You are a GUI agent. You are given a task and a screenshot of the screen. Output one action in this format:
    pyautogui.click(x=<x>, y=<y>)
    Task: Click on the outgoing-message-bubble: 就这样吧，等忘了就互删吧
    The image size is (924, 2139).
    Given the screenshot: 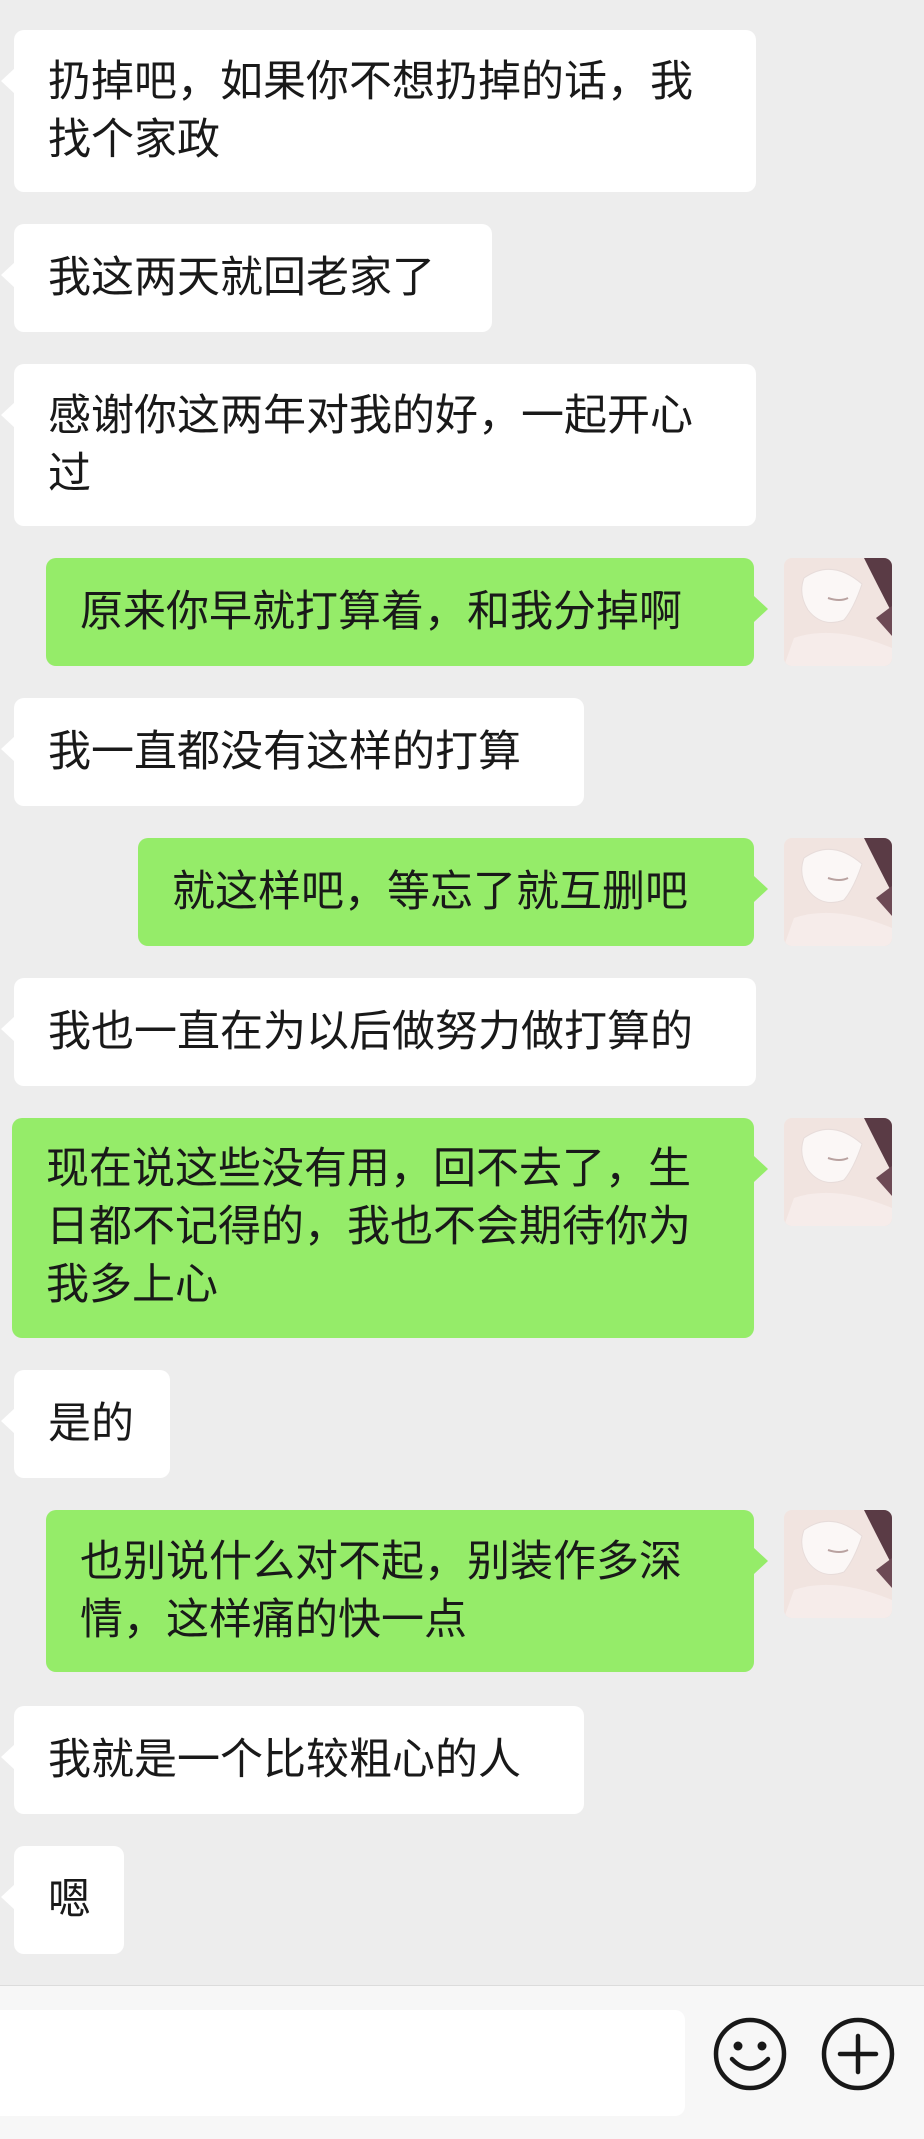 What is the action you would take?
    pyautogui.click(x=453, y=892)
    